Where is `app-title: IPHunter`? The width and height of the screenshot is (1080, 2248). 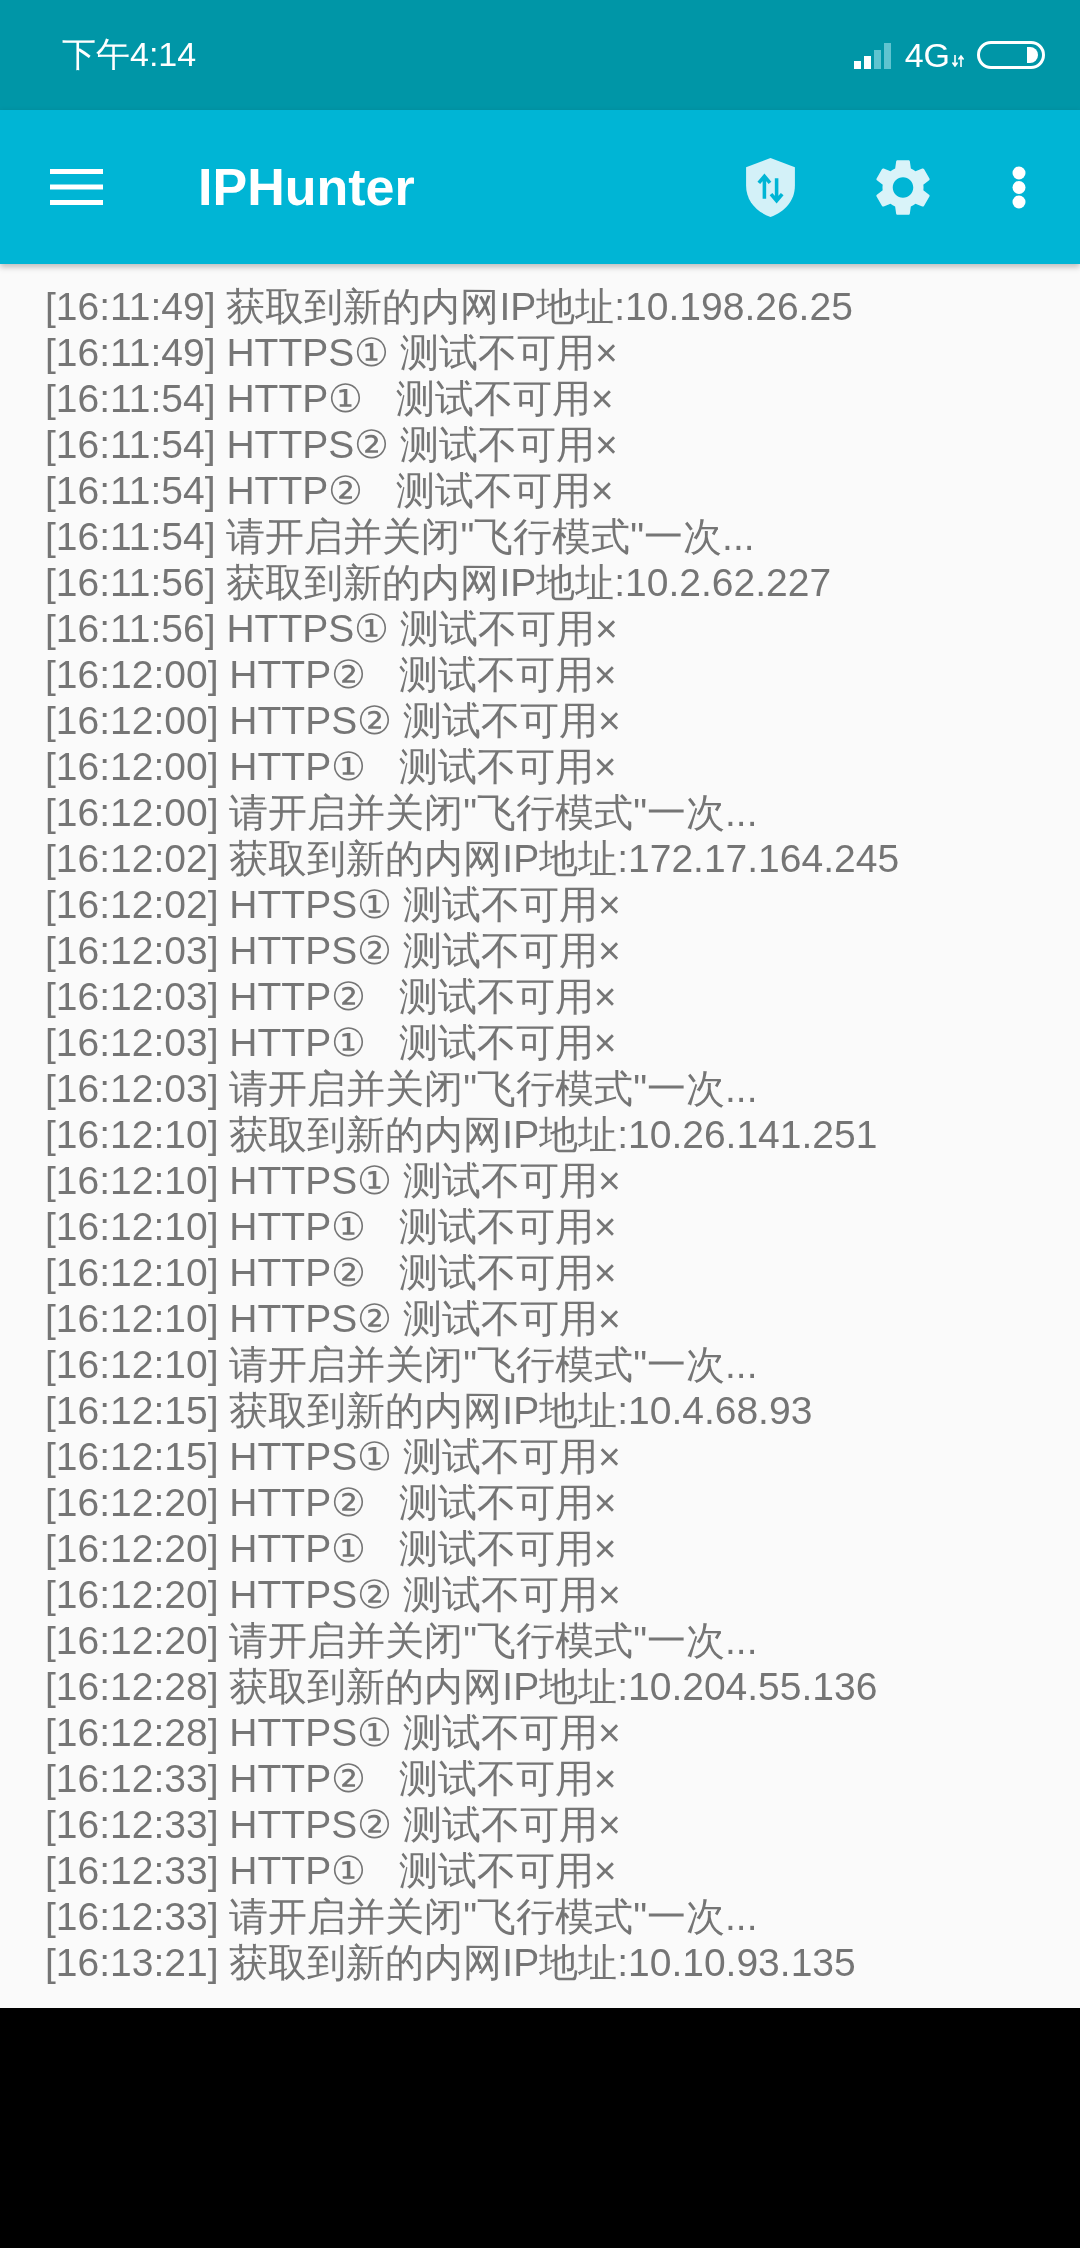
app-title: IPHunter is located at coordinates (306, 187).